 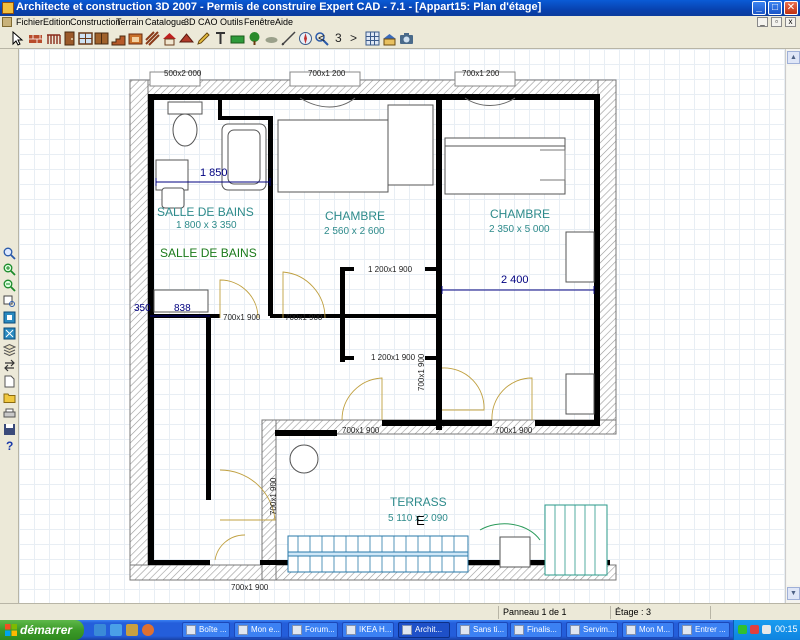 What do you see at coordinates (284, 22) in the screenshot?
I see `menu-aide: Aide` at bounding box center [284, 22].